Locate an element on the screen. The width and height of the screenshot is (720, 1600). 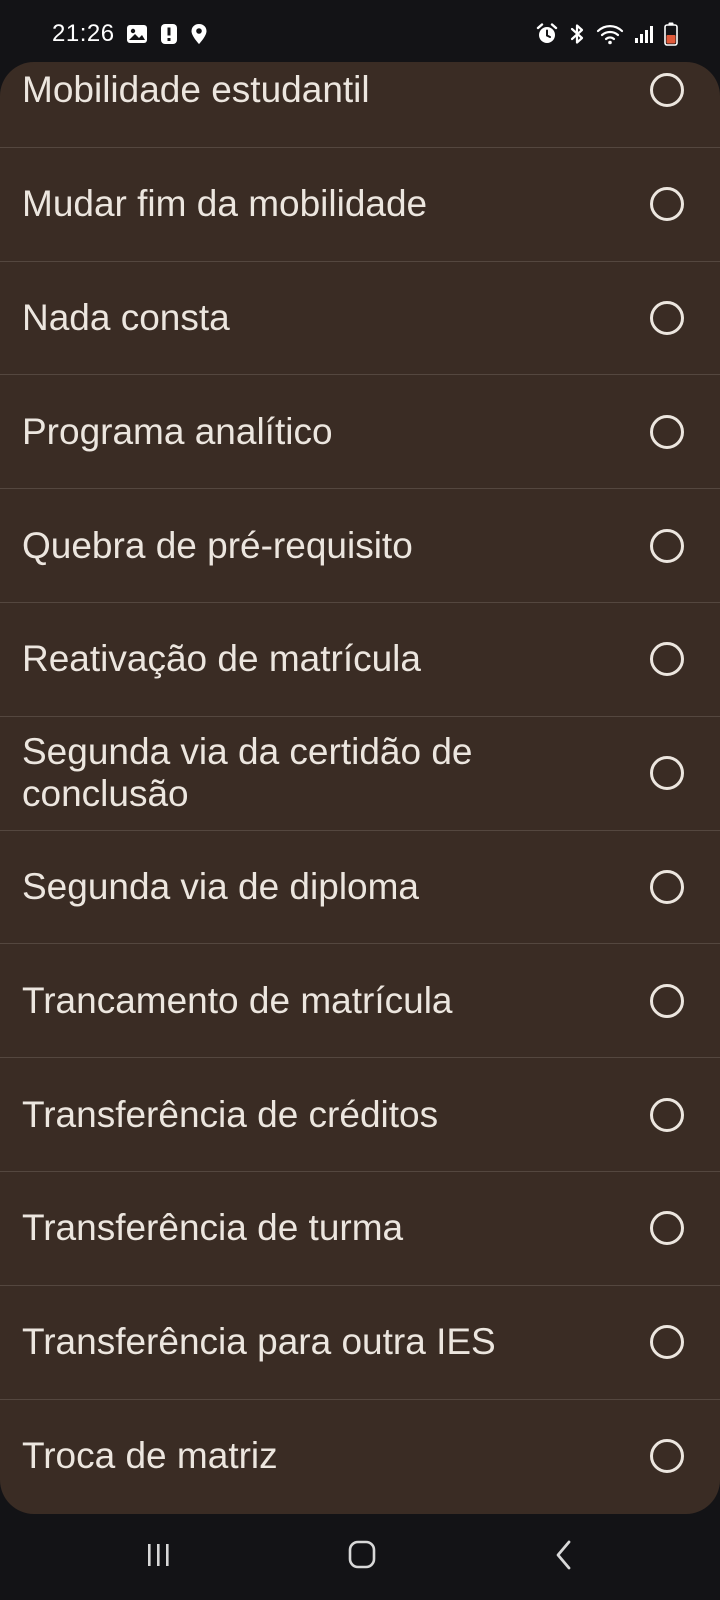
option-row: Nada consta is located at coordinates (360, 319).